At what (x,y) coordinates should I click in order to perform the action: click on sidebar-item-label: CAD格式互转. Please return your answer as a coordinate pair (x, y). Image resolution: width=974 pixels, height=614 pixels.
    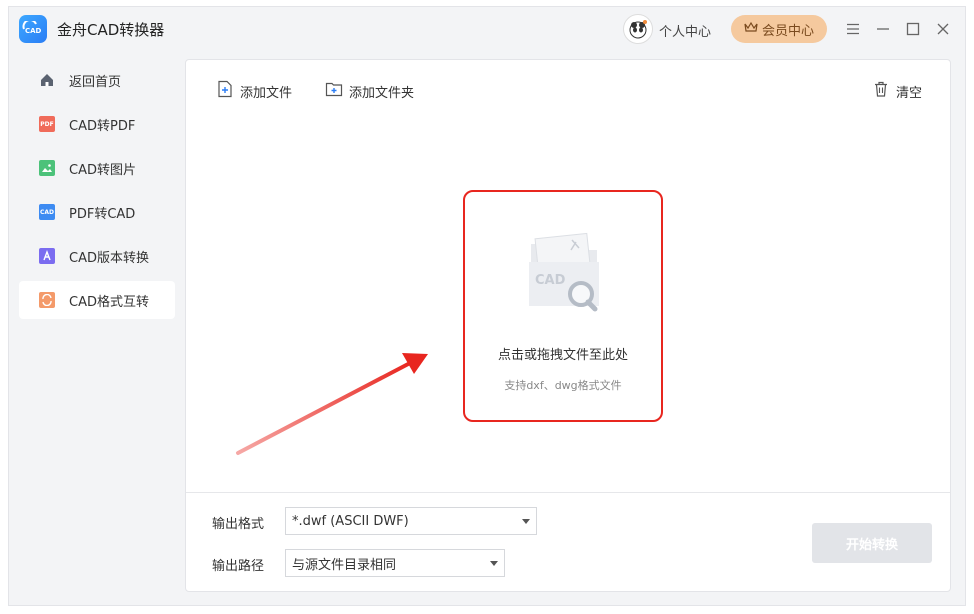
    Looking at the image, I should click on (109, 302).